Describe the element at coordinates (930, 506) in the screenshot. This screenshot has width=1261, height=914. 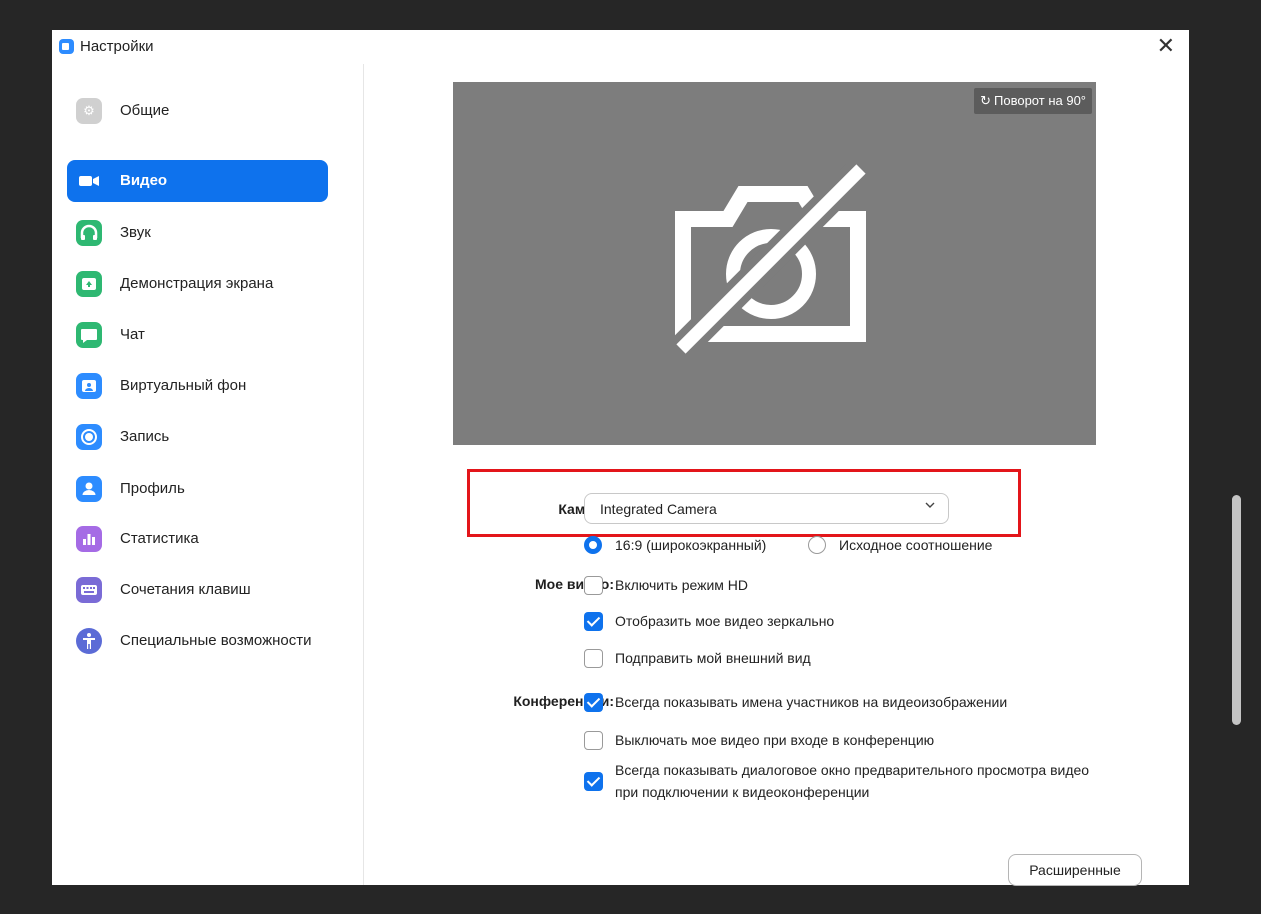
I see `chevron-down-icon` at that location.